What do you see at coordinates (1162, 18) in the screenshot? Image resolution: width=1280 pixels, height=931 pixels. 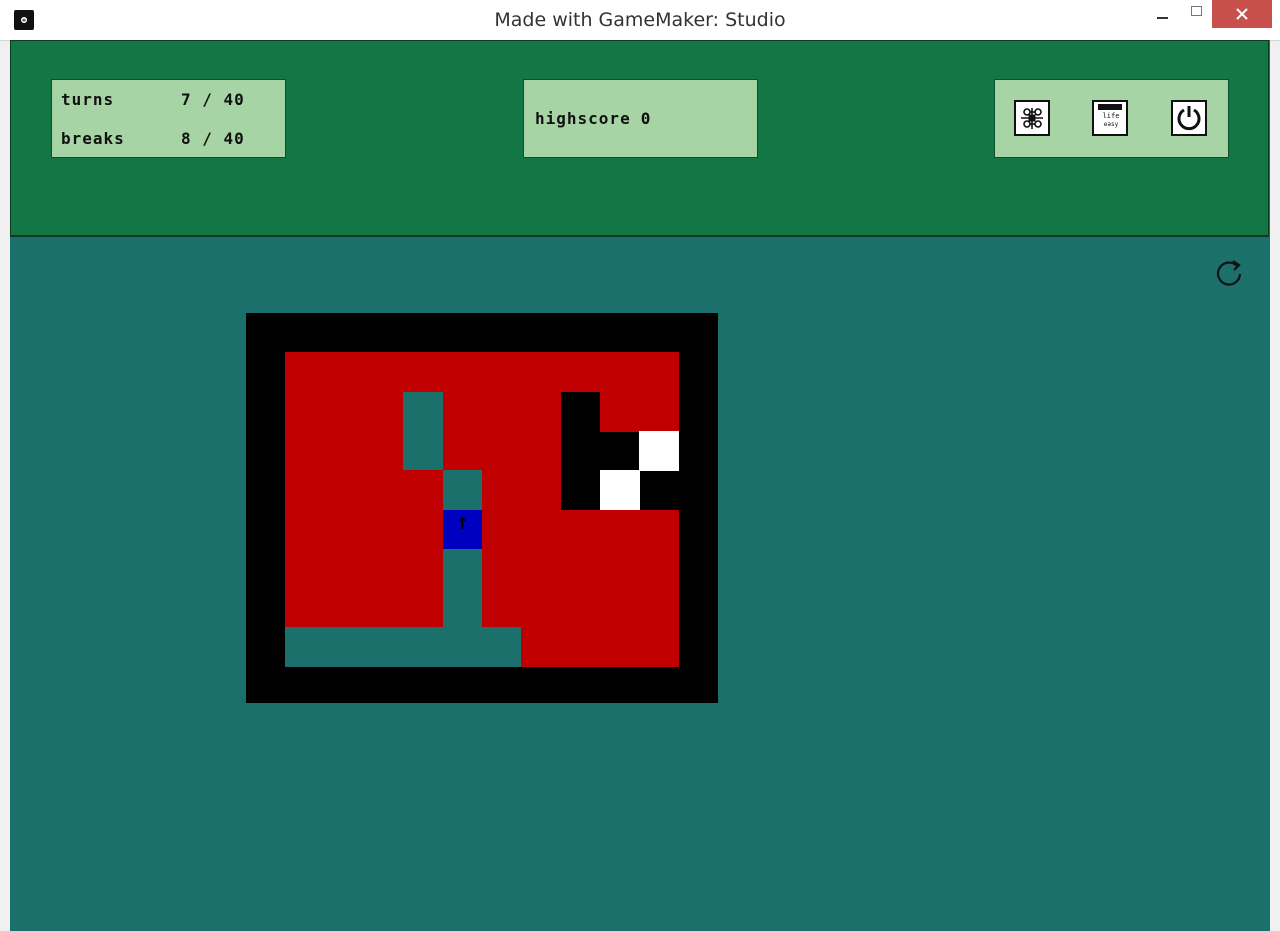 I see `minimize-icon` at bounding box center [1162, 18].